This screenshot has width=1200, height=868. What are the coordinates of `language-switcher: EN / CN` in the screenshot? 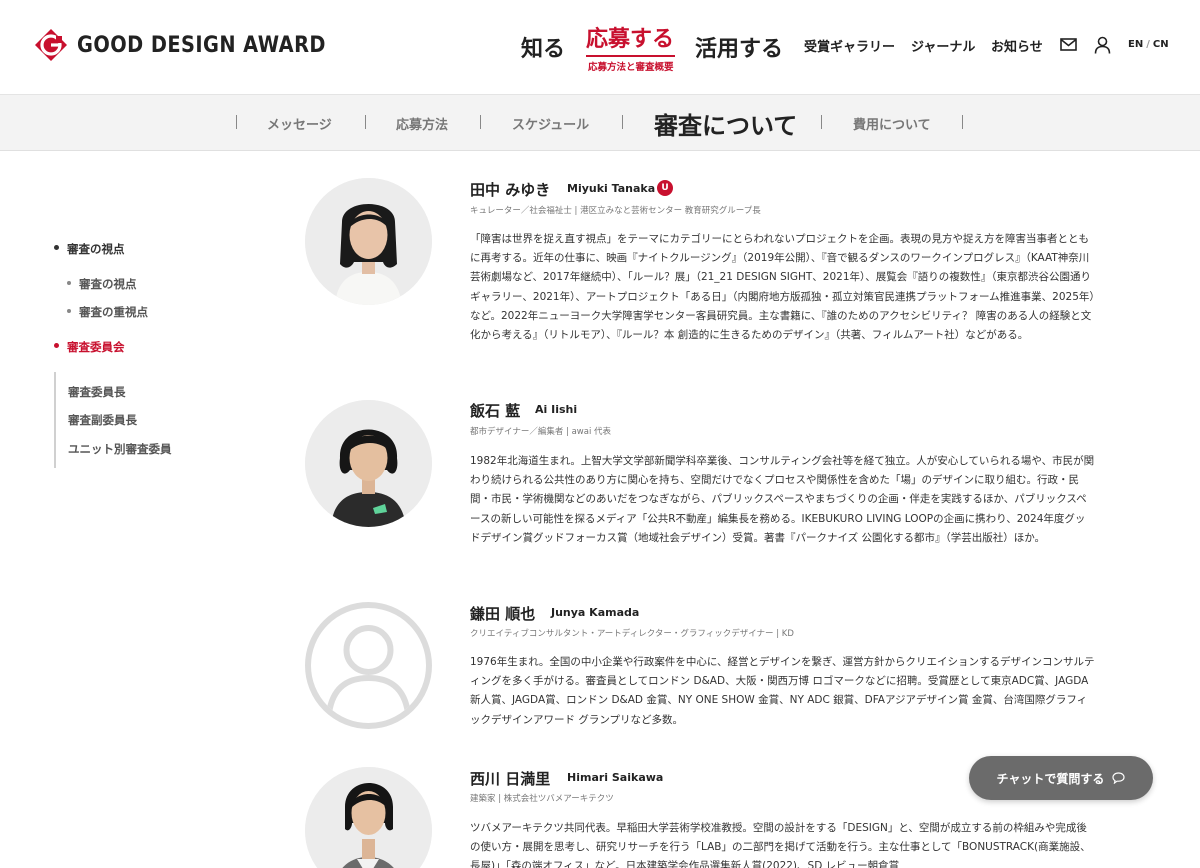 It's located at (1148, 44).